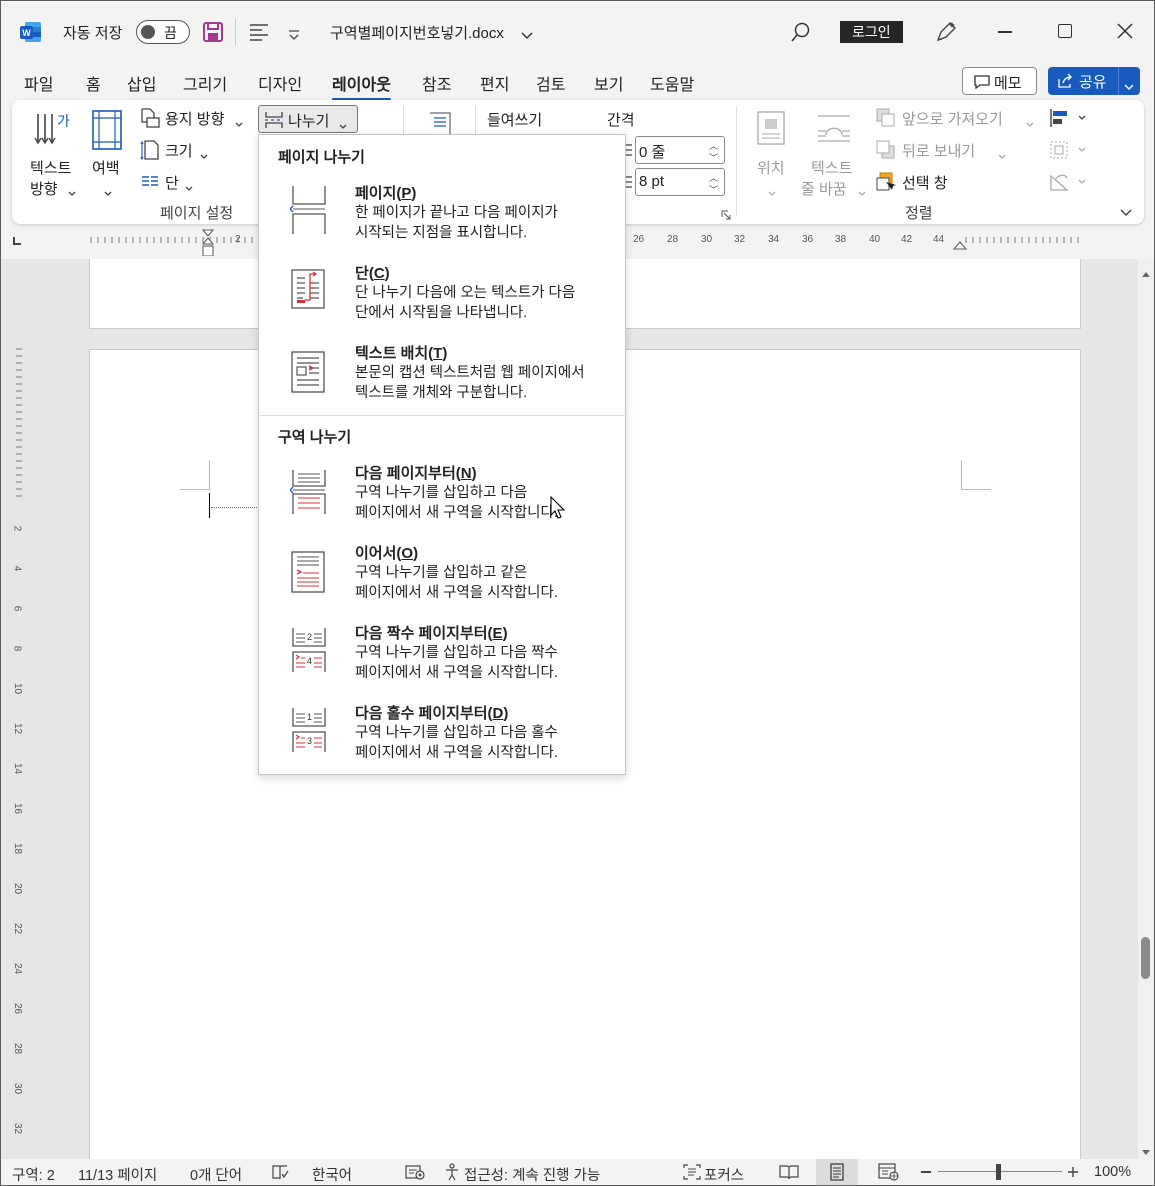 Image resolution: width=1155 pixels, height=1186 pixels. I want to click on comments-button: 메모, so click(999, 81).